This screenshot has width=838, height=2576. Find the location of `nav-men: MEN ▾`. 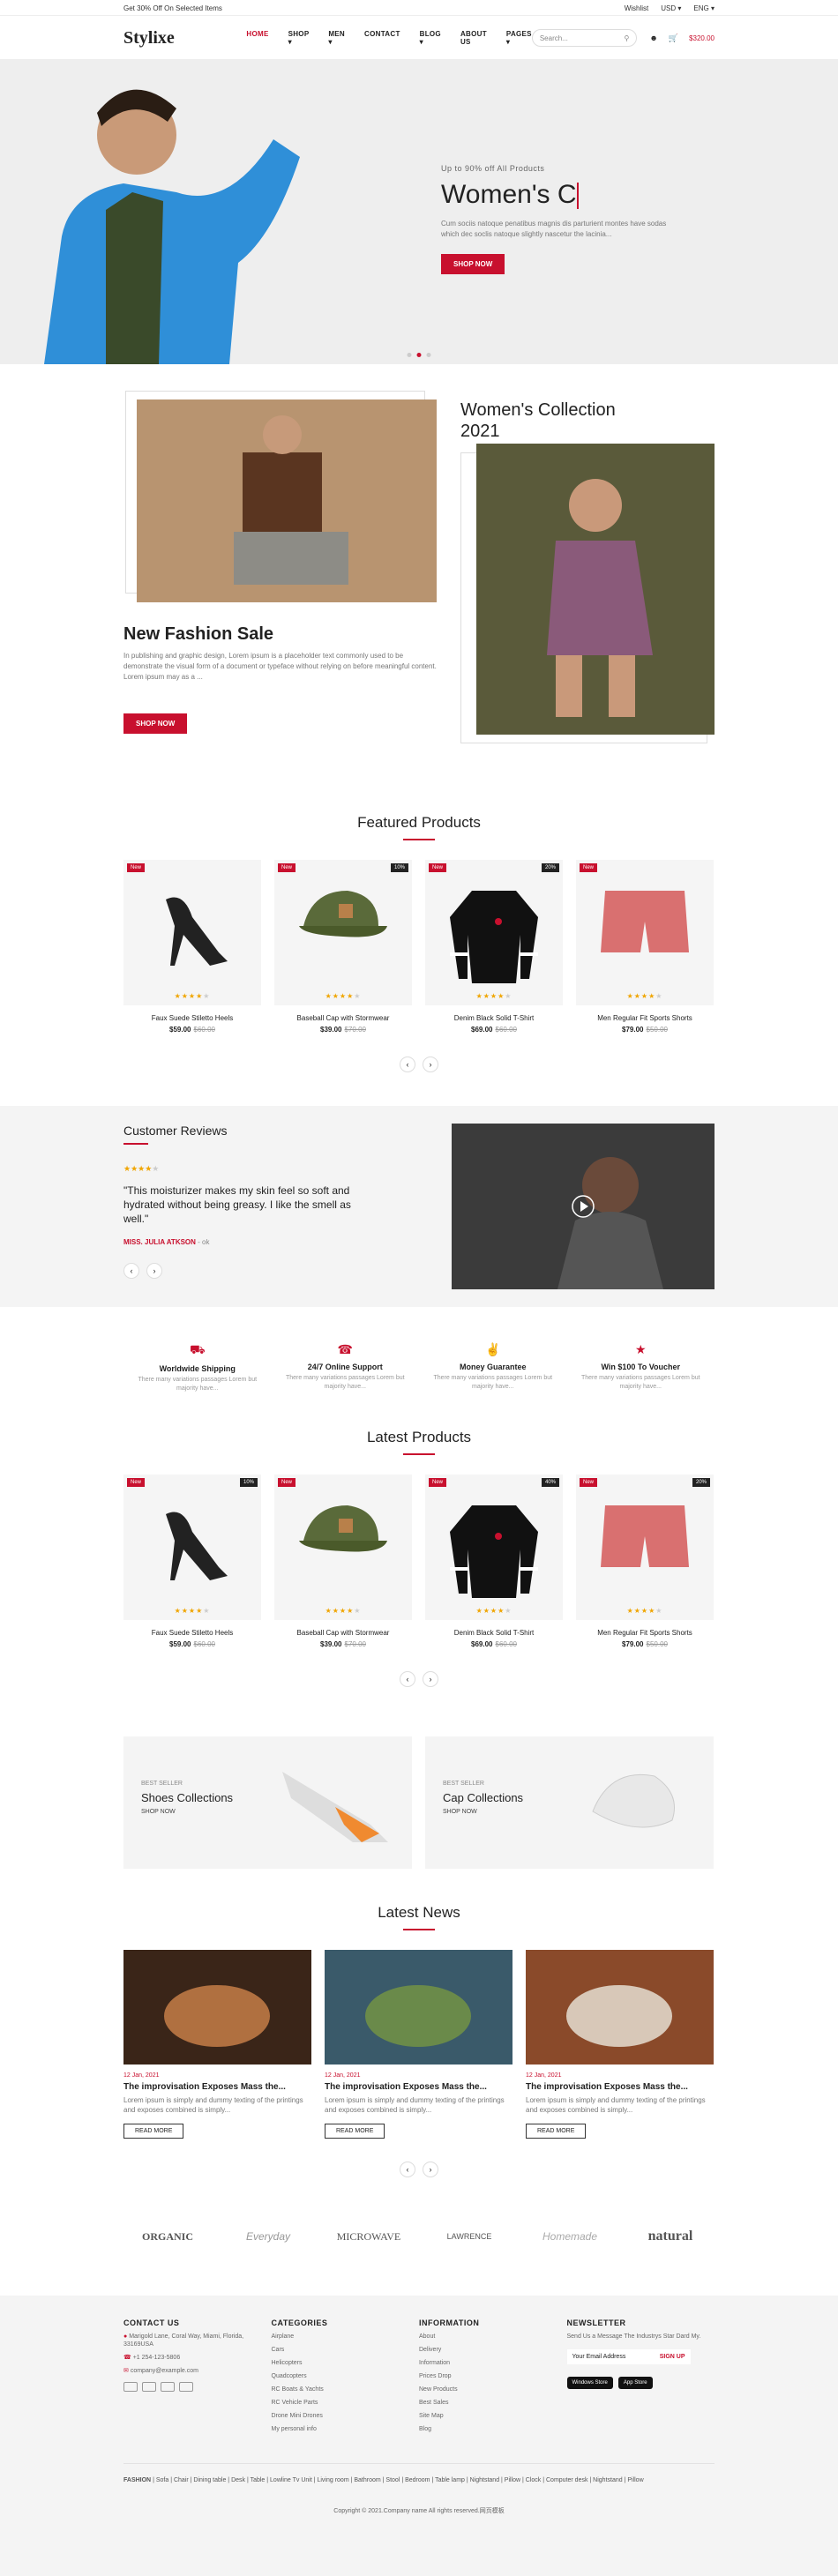

nav-men: MEN ▾ is located at coordinates (336, 38).